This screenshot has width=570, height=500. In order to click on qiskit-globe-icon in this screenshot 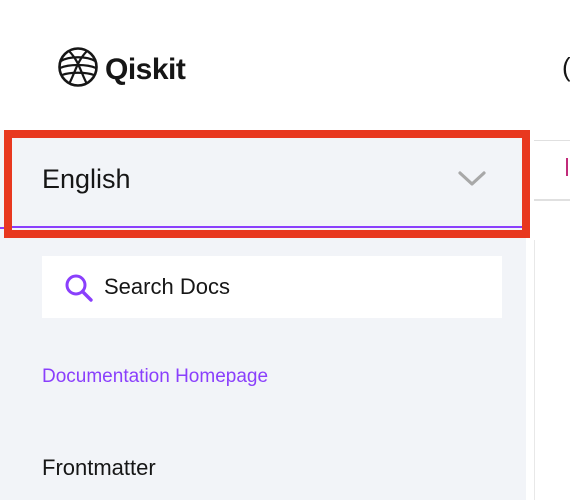, I will do `click(78, 69)`.